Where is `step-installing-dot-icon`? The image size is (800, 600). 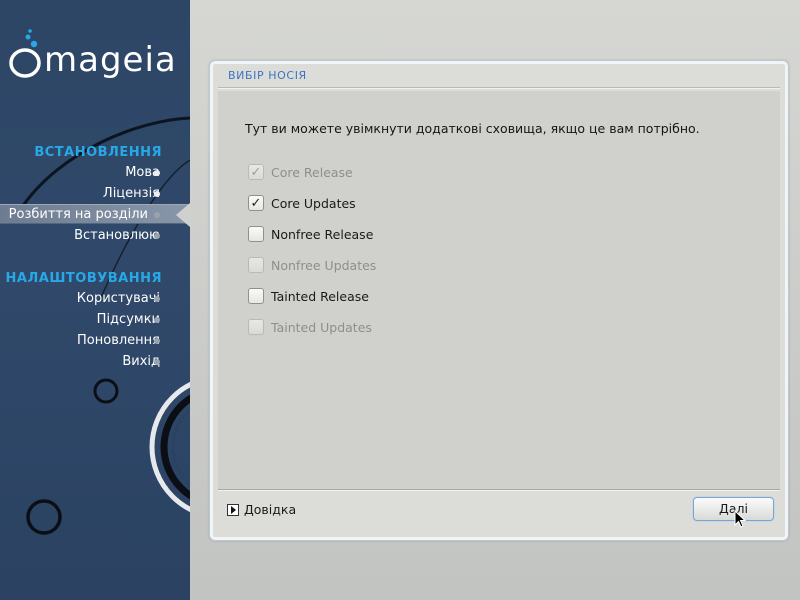 step-installing-dot-icon is located at coordinates (157, 236).